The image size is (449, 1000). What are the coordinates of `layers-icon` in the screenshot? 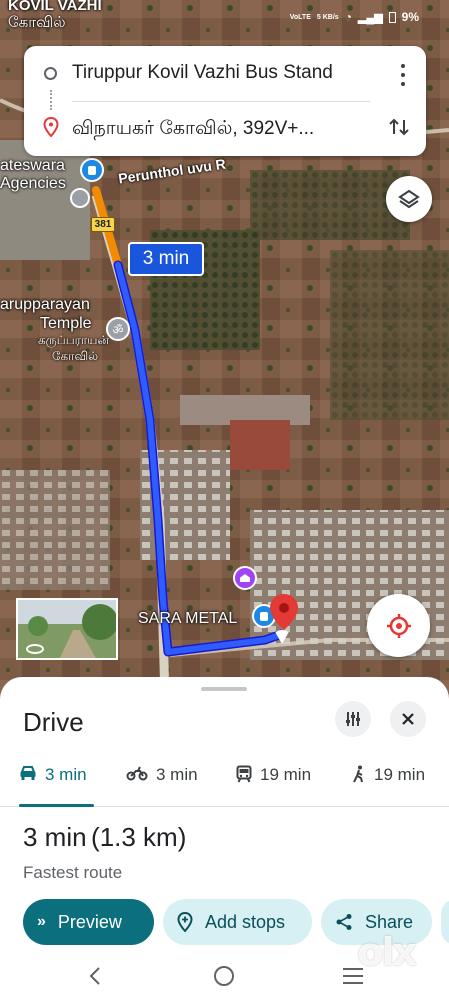 It's located at (409, 199).